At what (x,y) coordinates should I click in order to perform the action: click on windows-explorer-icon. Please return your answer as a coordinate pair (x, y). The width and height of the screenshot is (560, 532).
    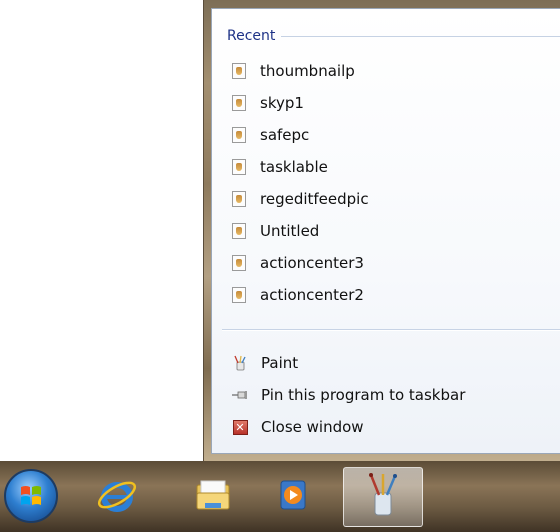
    Looking at the image, I should click on (213, 497).